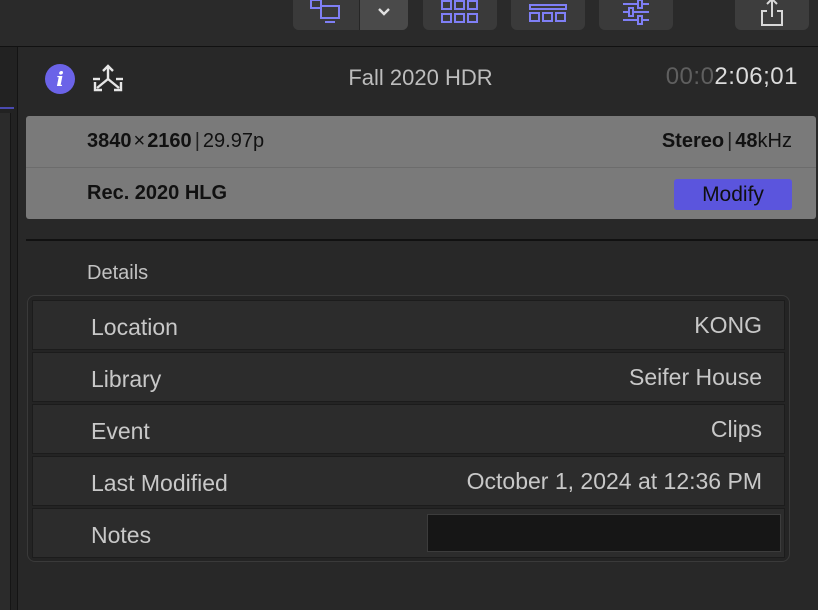 The width and height of the screenshot is (818, 610). What do you see at coordinates (746, 141) in the screenshot?
I see `sample-rate-value: 48` at bounding box center [746, 141].